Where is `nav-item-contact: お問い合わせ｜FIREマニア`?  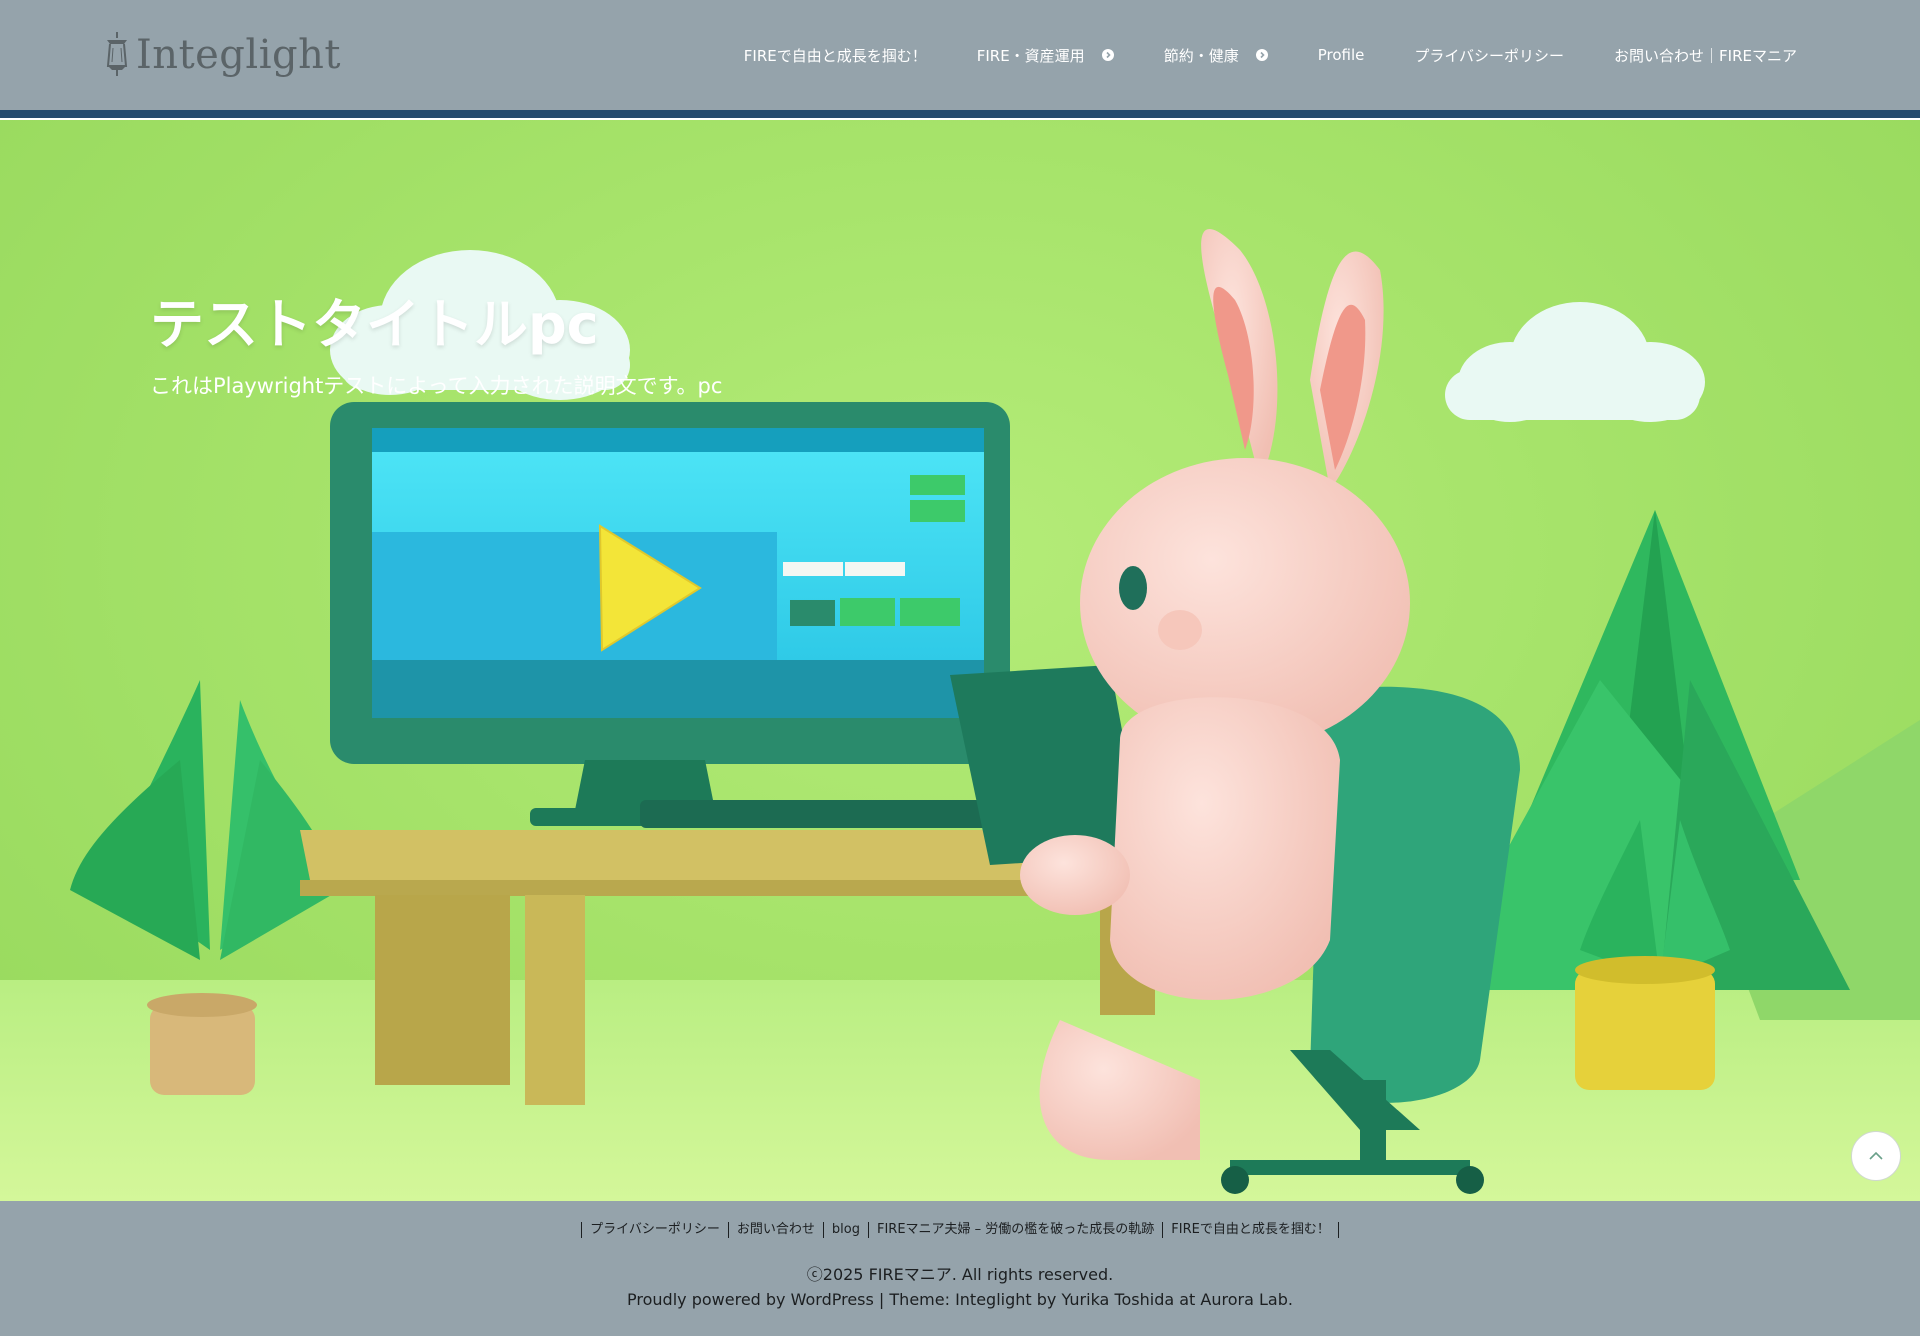
nav-item-contact: お問い合わせ｜FIREマニア is located at coordinates (1705, 55).